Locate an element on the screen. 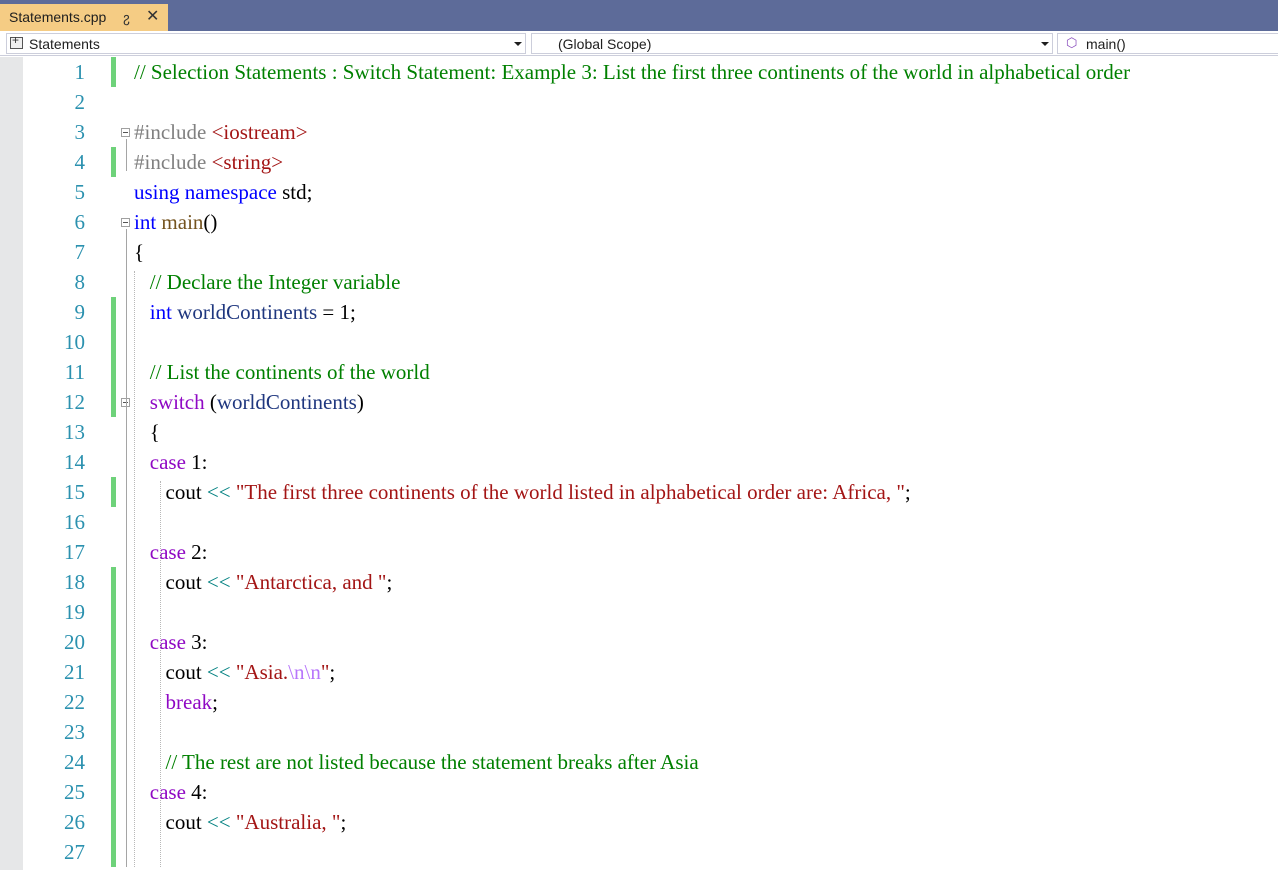 This screenshot has height=870, width=1278. chevron-down-icon is located at coordinates (1045, 44).